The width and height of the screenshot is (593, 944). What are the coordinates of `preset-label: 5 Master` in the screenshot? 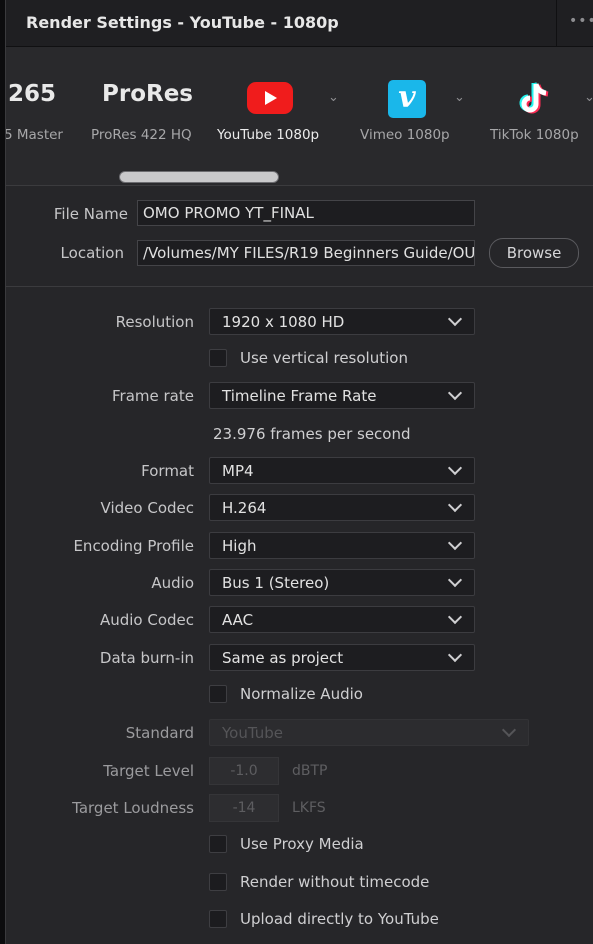 It's located at (34, 135).